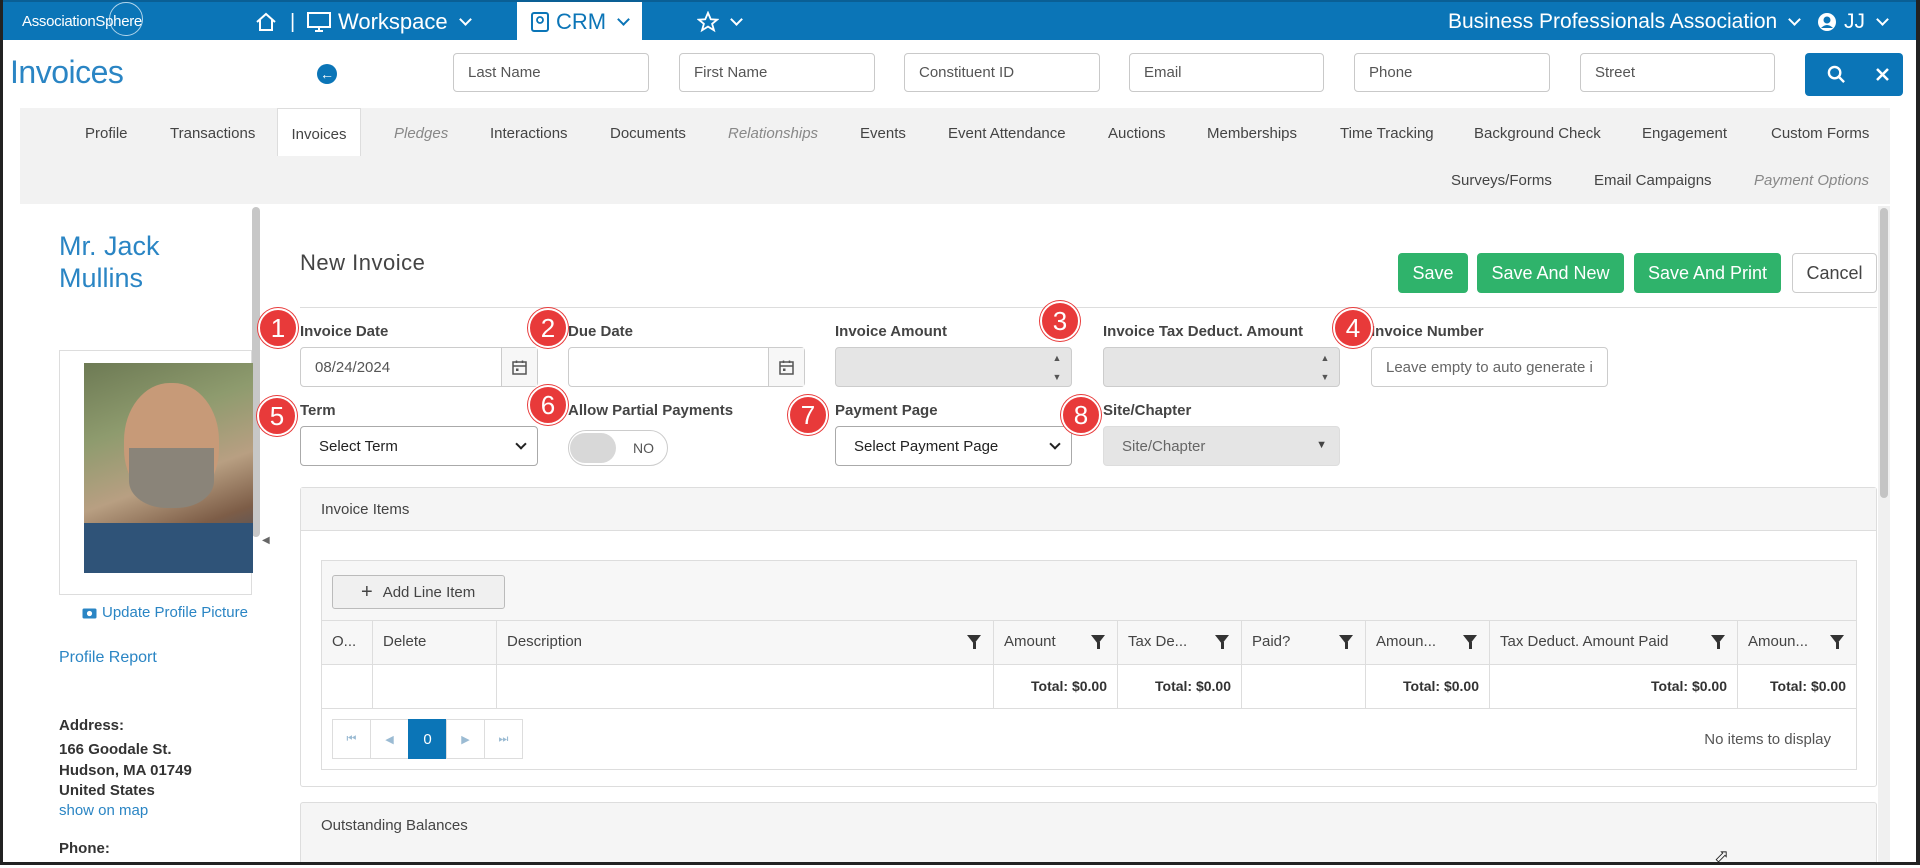 This screenshot has width=1920, height=868. What do you see at coordinates (1304, 642) in the screenshot?
I see `col-paid: Paid?` at bounding box center [1304, 642].